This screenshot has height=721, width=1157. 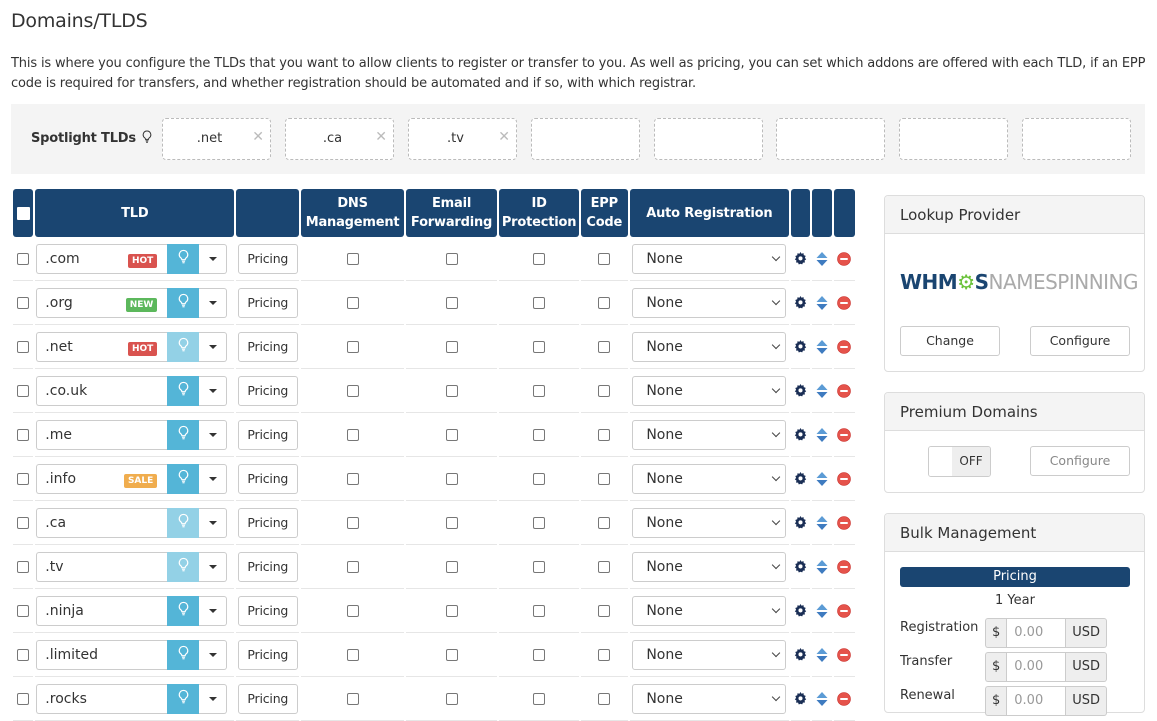 I want to click on spotlight-slot: .net ✕, so click(x=216, y=139).